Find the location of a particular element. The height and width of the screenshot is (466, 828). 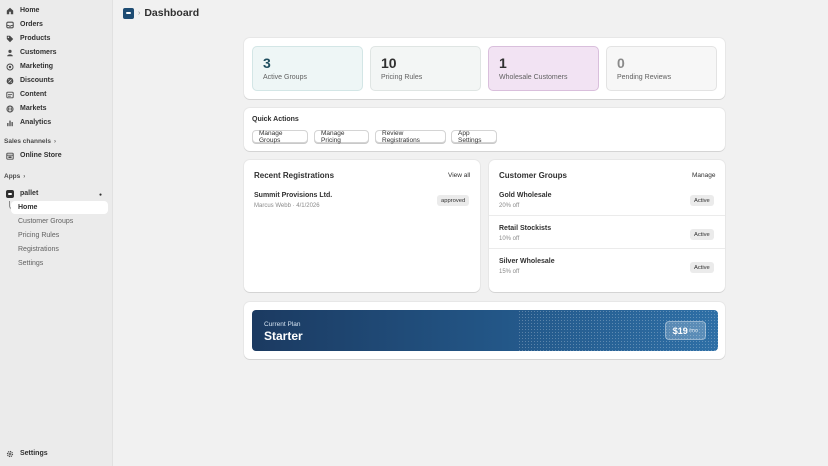

registration-name: Summit Provisions Ltd. is located at coordinates (293, 195).